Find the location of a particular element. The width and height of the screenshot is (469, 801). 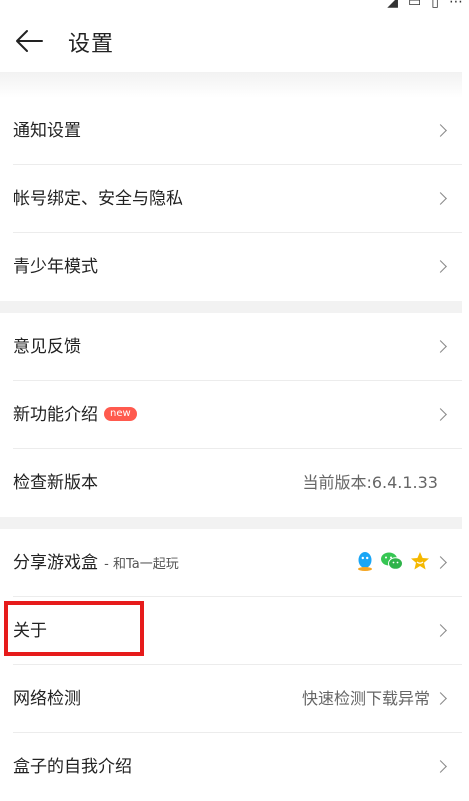

row-label: 意见反馈 is located at coordinates (47, 347).